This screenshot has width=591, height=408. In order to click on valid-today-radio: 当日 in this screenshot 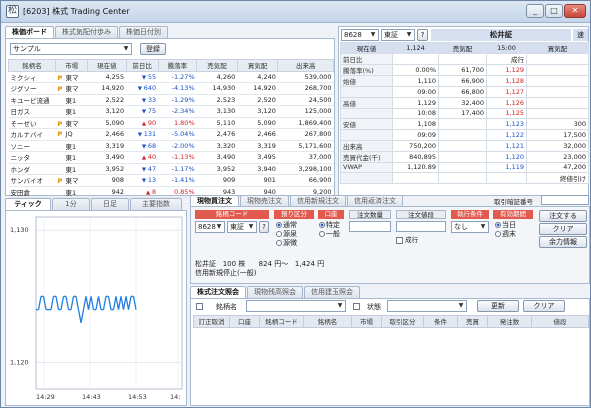, I will do `click(505, 225)`.